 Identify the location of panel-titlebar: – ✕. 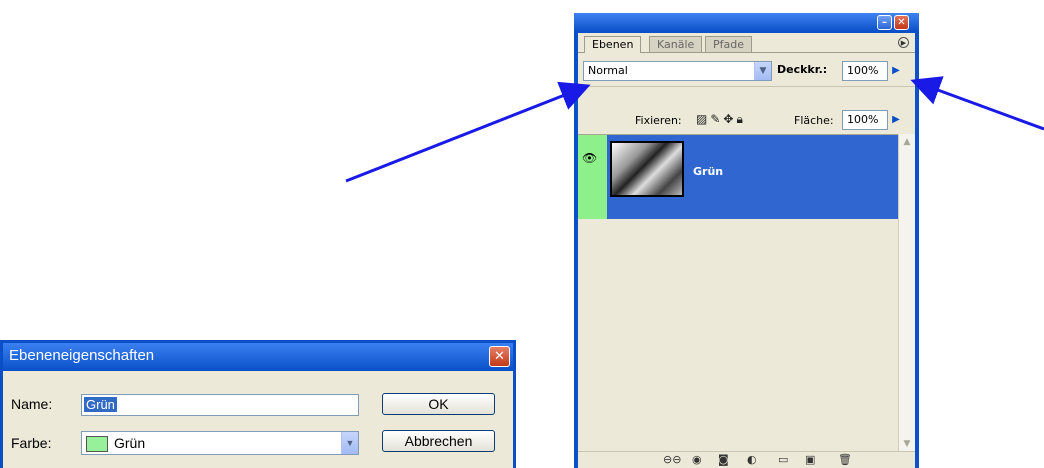
(746, 22).